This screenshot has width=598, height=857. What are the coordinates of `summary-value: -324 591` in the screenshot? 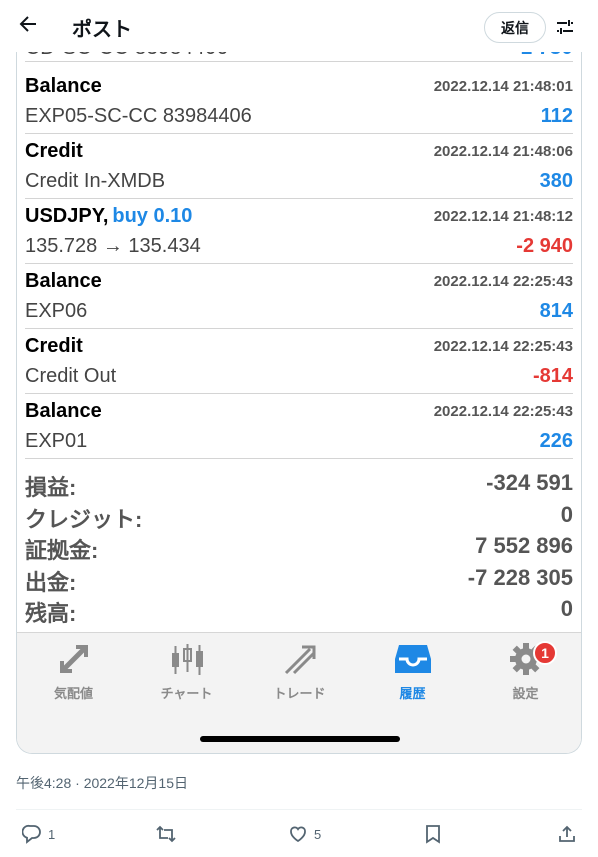 It's located at (529, 482).